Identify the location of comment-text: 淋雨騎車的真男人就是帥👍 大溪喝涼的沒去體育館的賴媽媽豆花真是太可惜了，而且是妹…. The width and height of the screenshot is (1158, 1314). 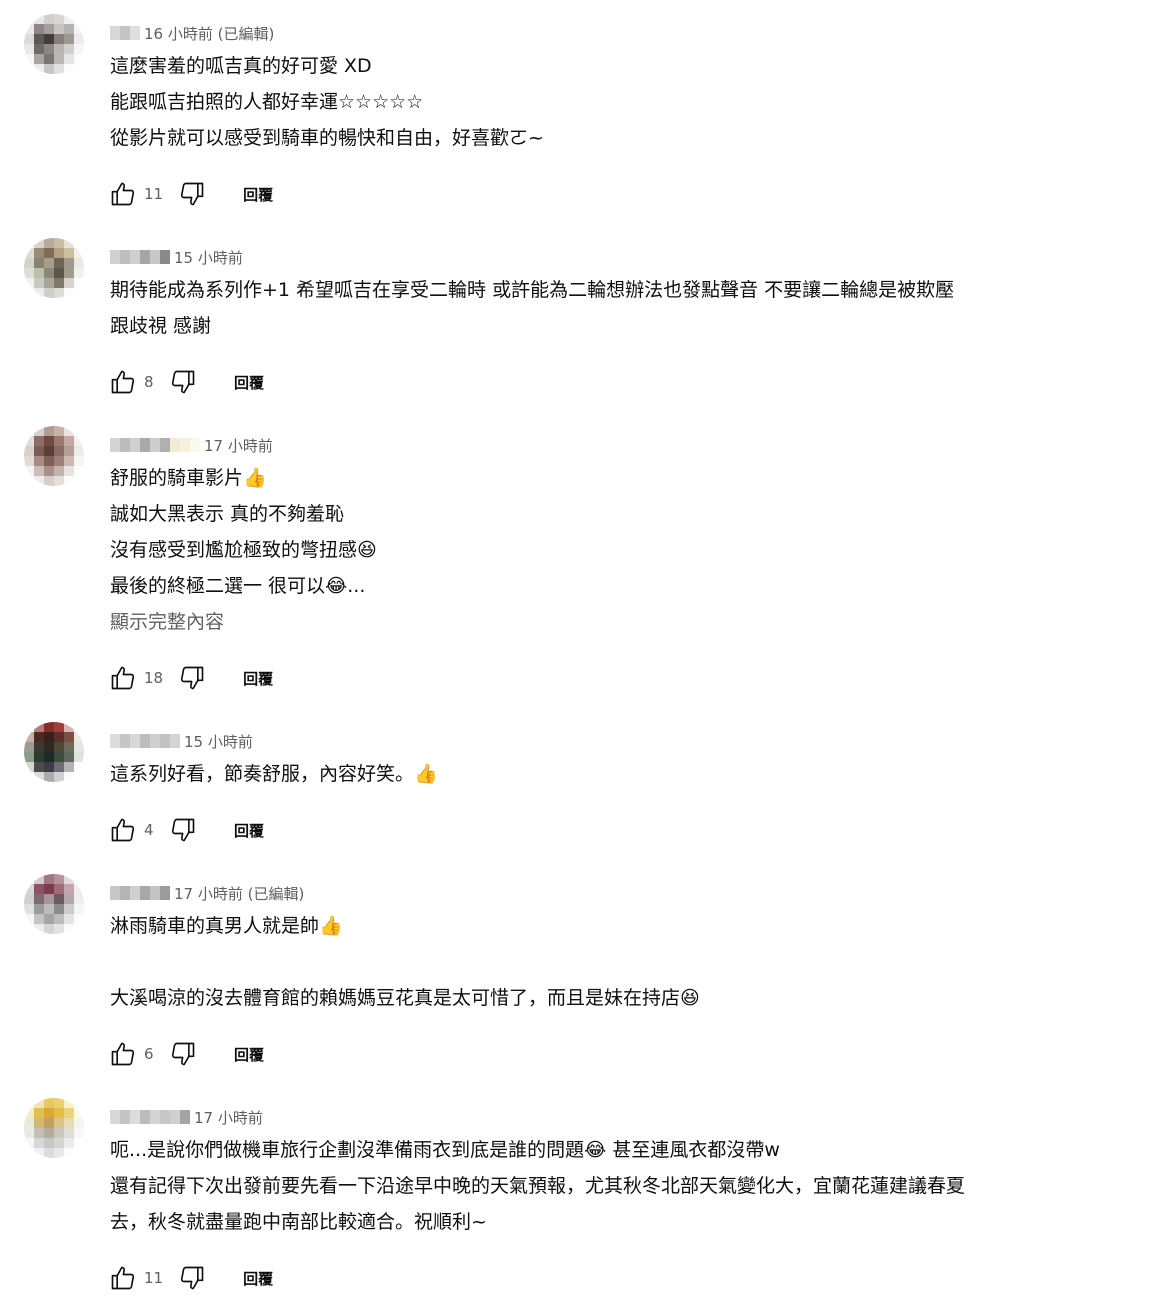
(610, 962).